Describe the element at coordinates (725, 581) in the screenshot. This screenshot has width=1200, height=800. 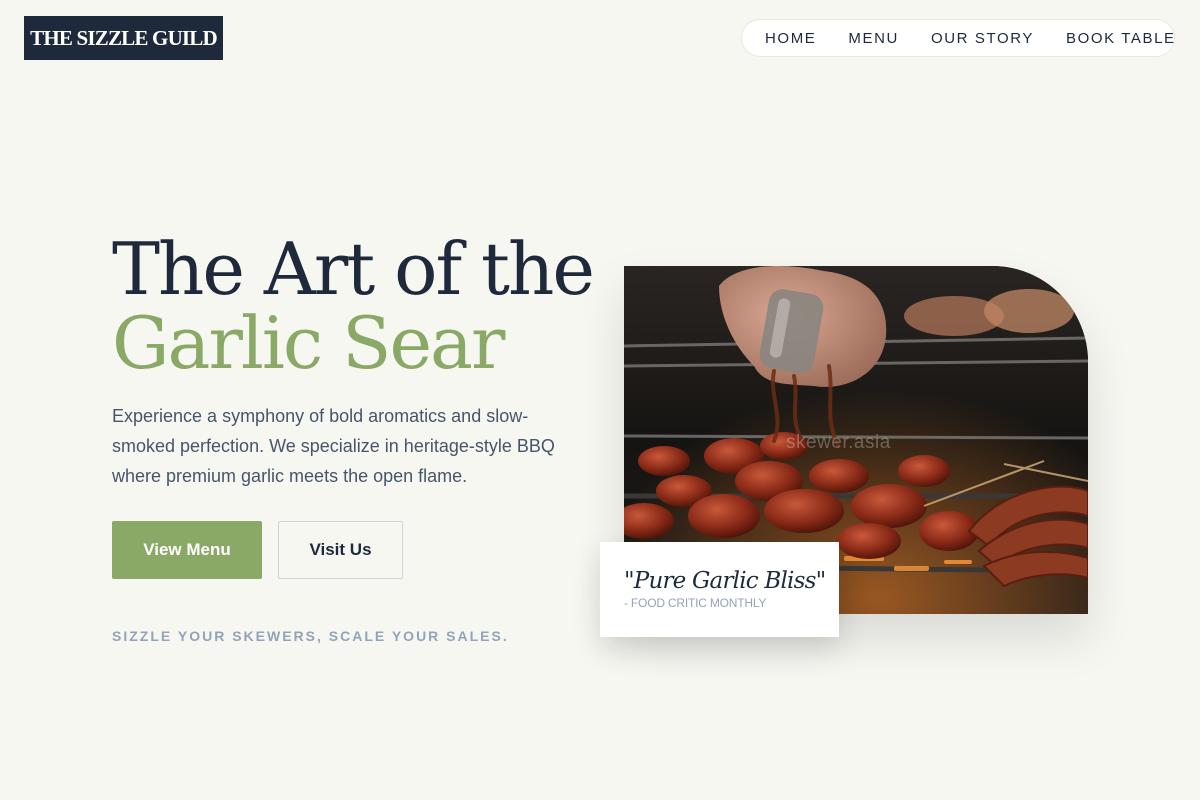
I see `quote-text: "Pure Garlic Bliss"` at that location.